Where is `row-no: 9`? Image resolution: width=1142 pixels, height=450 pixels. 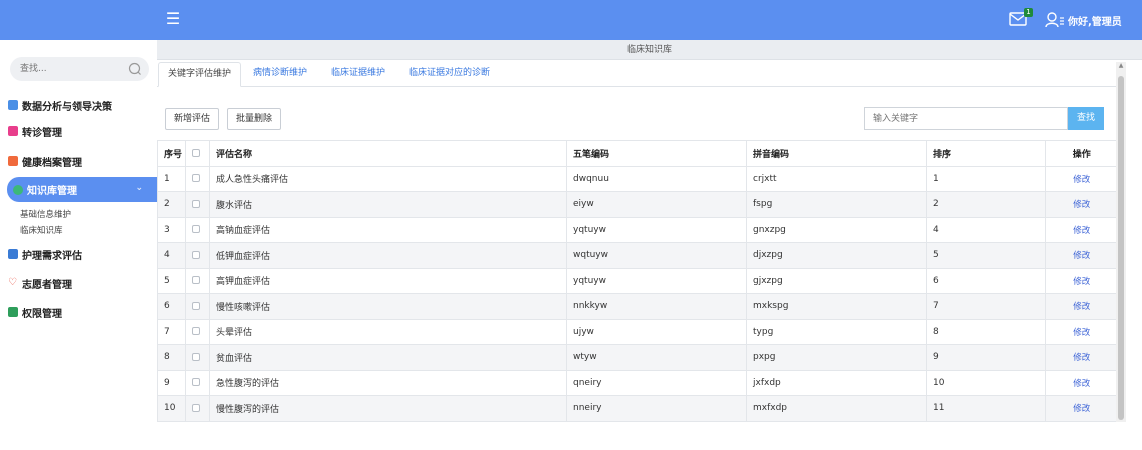 row-no: 9 is located at coordinates (171, 382).